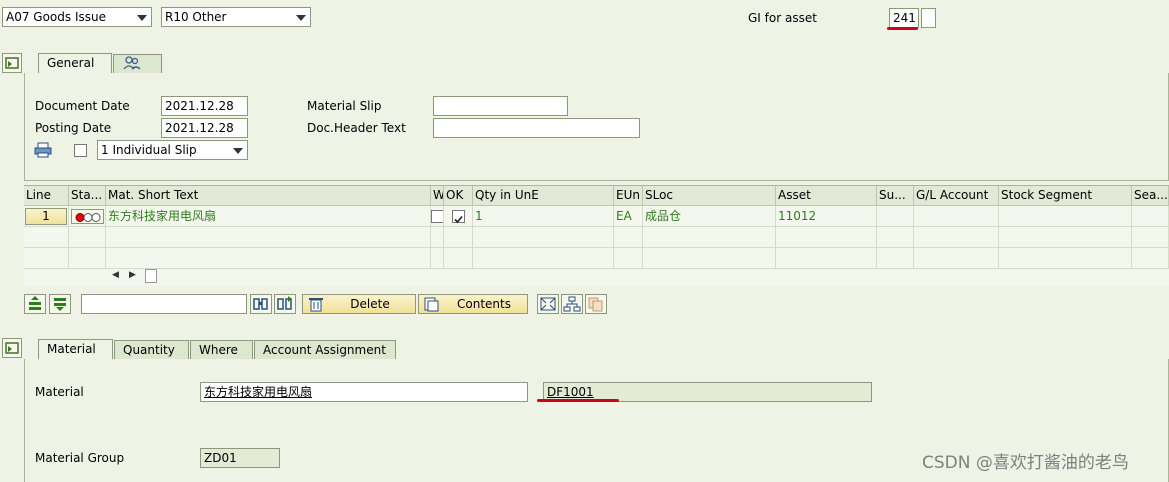 This screenshot has width=1169, height=482. Describe the element at coordinates (826, 196) in the screenshot. I see `col-header-asset: Asset` at that location.